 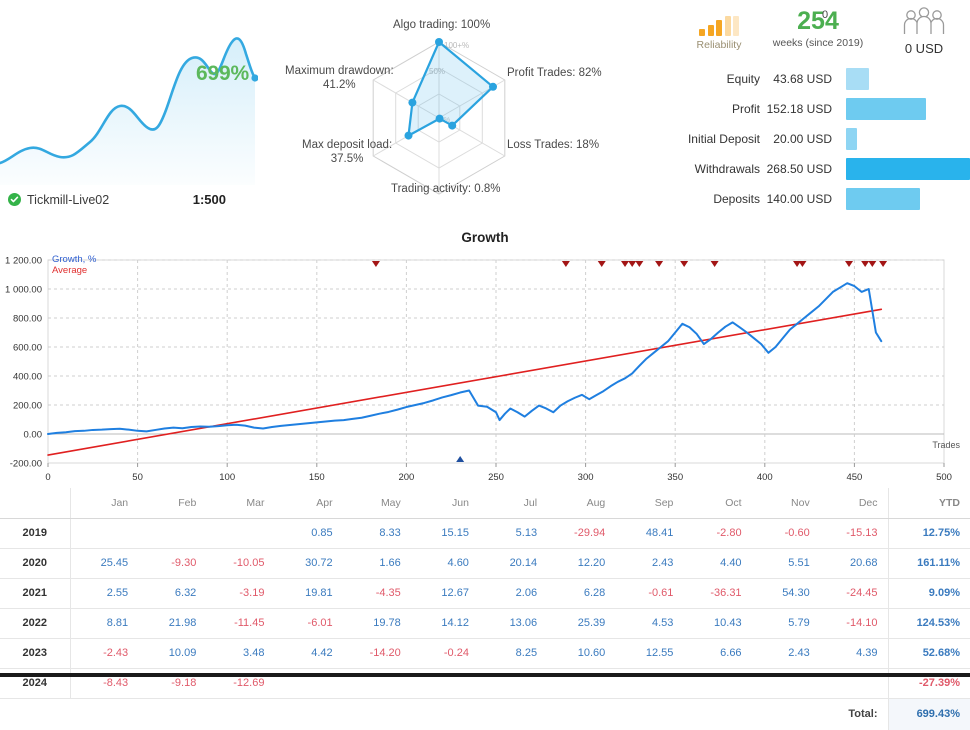 I want to click on x-axis-title: Trades, so click(x=946, y=445).